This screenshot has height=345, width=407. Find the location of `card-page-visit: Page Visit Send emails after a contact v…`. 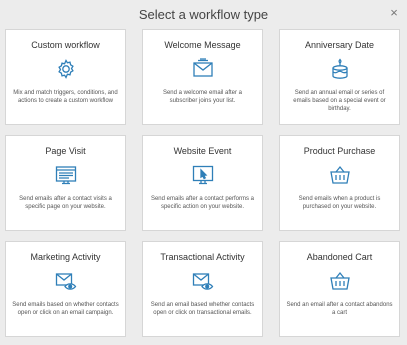

card-page-visit: Page Visit Send emails after a contact v… is located at coordinates (65, 183).